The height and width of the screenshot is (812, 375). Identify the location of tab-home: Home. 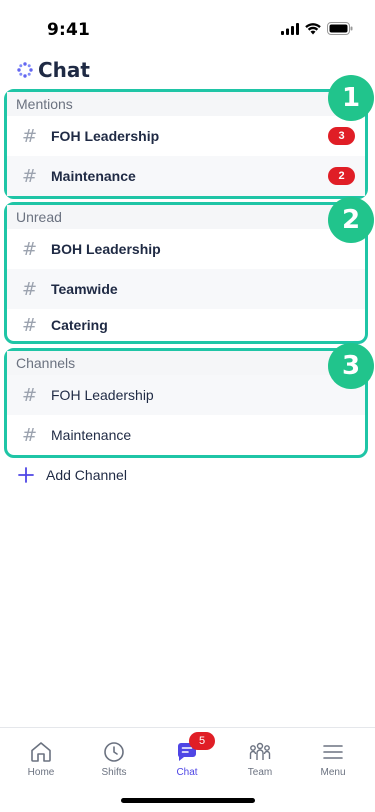
(41, 759).